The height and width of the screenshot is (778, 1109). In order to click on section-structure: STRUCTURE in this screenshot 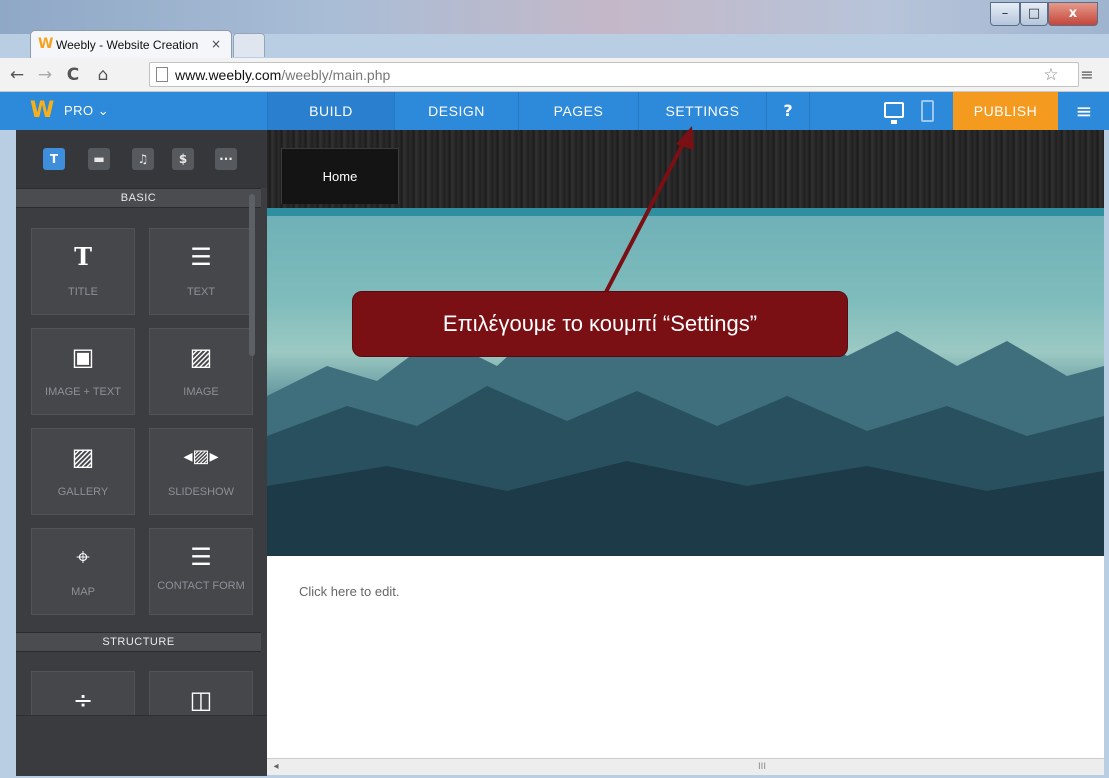, I will do `click(138, 642)`.